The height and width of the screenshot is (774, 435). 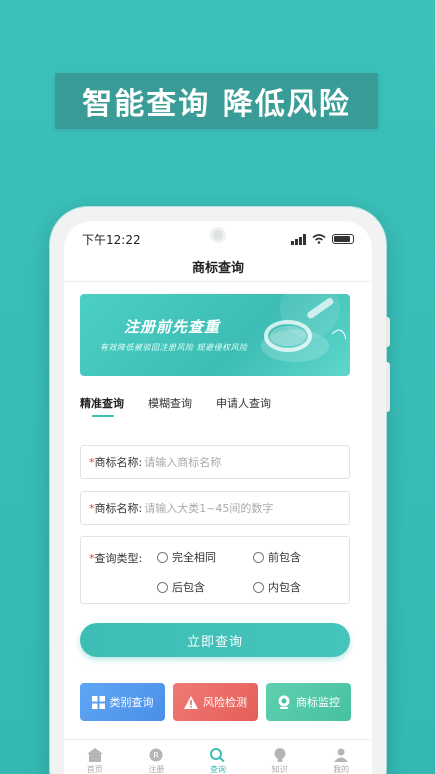 What do you see at coordinates (216, 101) in the screenshot?
I see `hero-banner: 智能查询 降低风险` at bounding box center [216, 101].